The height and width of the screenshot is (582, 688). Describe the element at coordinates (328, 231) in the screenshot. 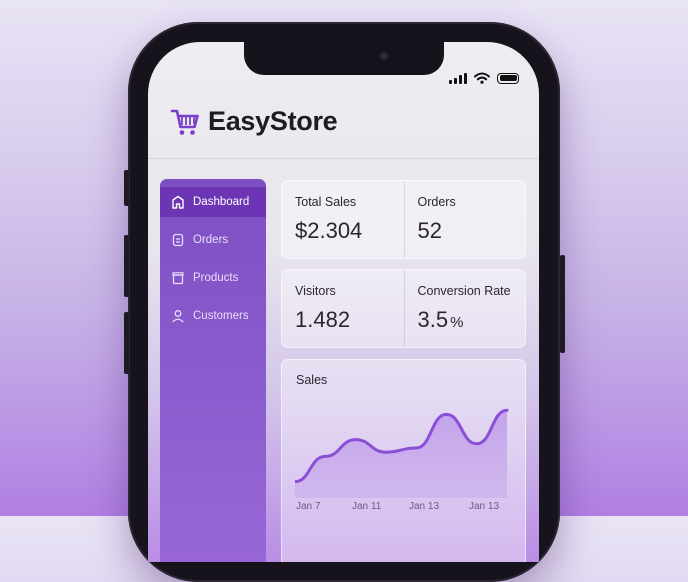

I see `stat-value: $2.304` at that location.